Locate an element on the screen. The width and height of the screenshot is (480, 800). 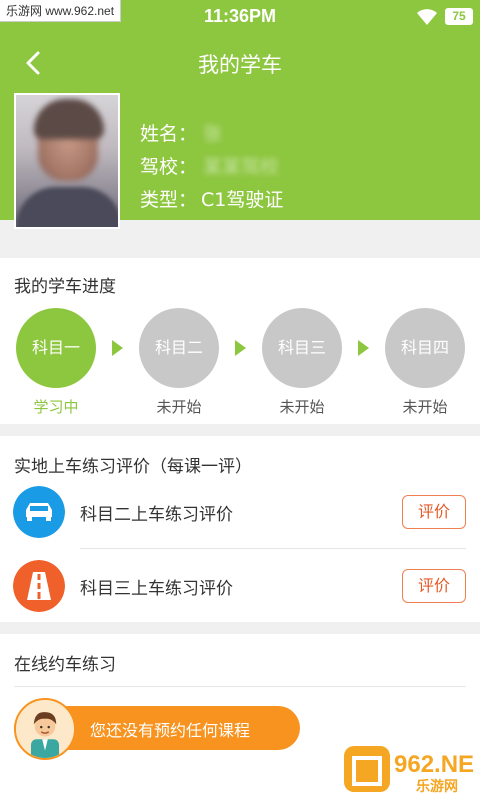
site-logo: 962.NET 乐游网 is located at coordinates (409, 770).